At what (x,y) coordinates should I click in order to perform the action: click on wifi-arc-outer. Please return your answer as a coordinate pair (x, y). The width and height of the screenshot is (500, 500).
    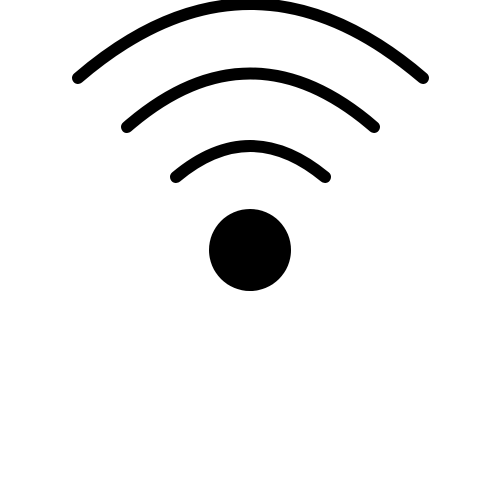
    Looking at the image, I should click on (250, 42).